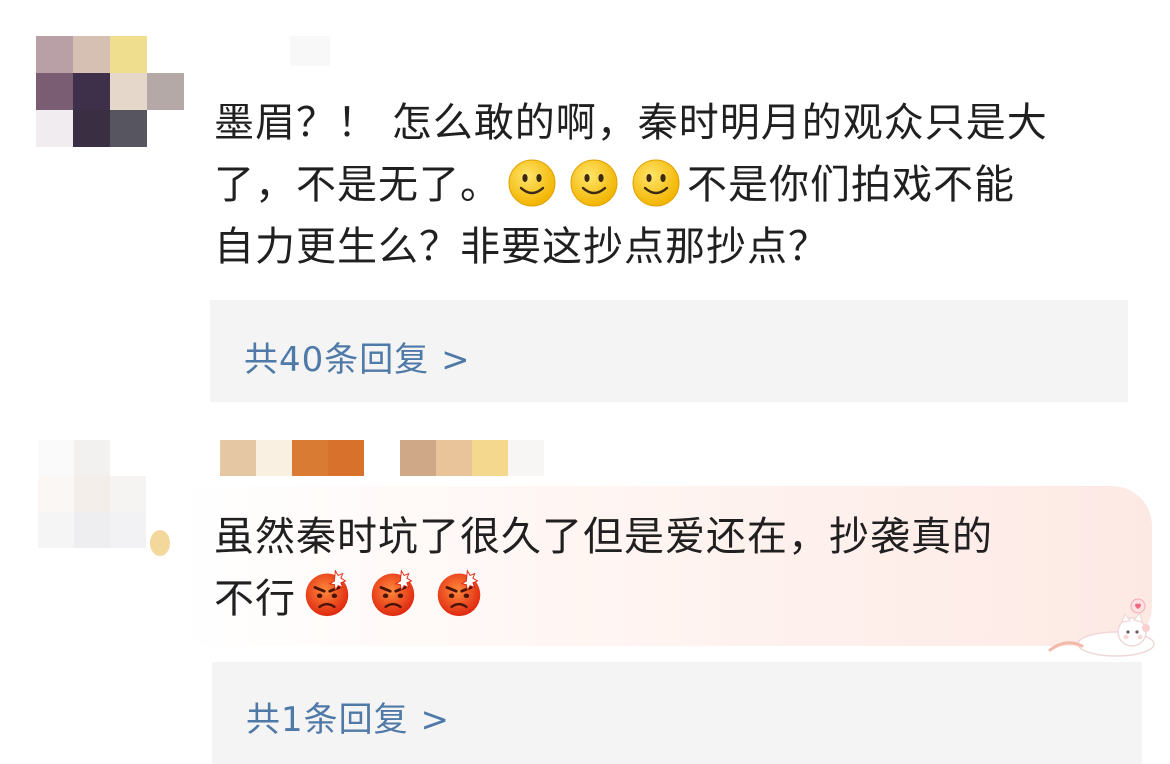 The width and height of the screenshot is (1170, 764). What do you see at coordinates (669, 351) in the screenshot?
I see `replies-box: 共40条回复 >` at bounding box center [669, 351].